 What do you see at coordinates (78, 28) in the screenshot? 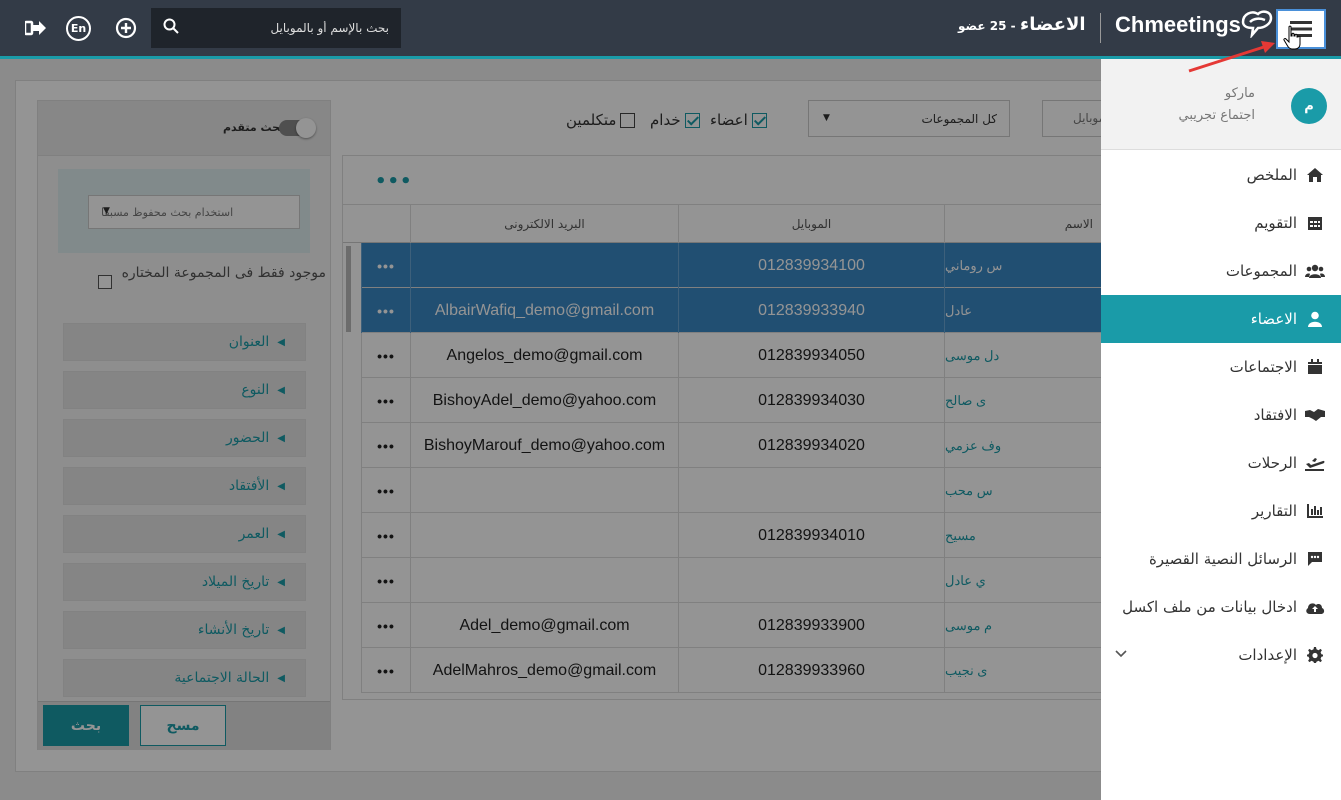
I see `language-toggle: En` at bounding box center [78, 28].